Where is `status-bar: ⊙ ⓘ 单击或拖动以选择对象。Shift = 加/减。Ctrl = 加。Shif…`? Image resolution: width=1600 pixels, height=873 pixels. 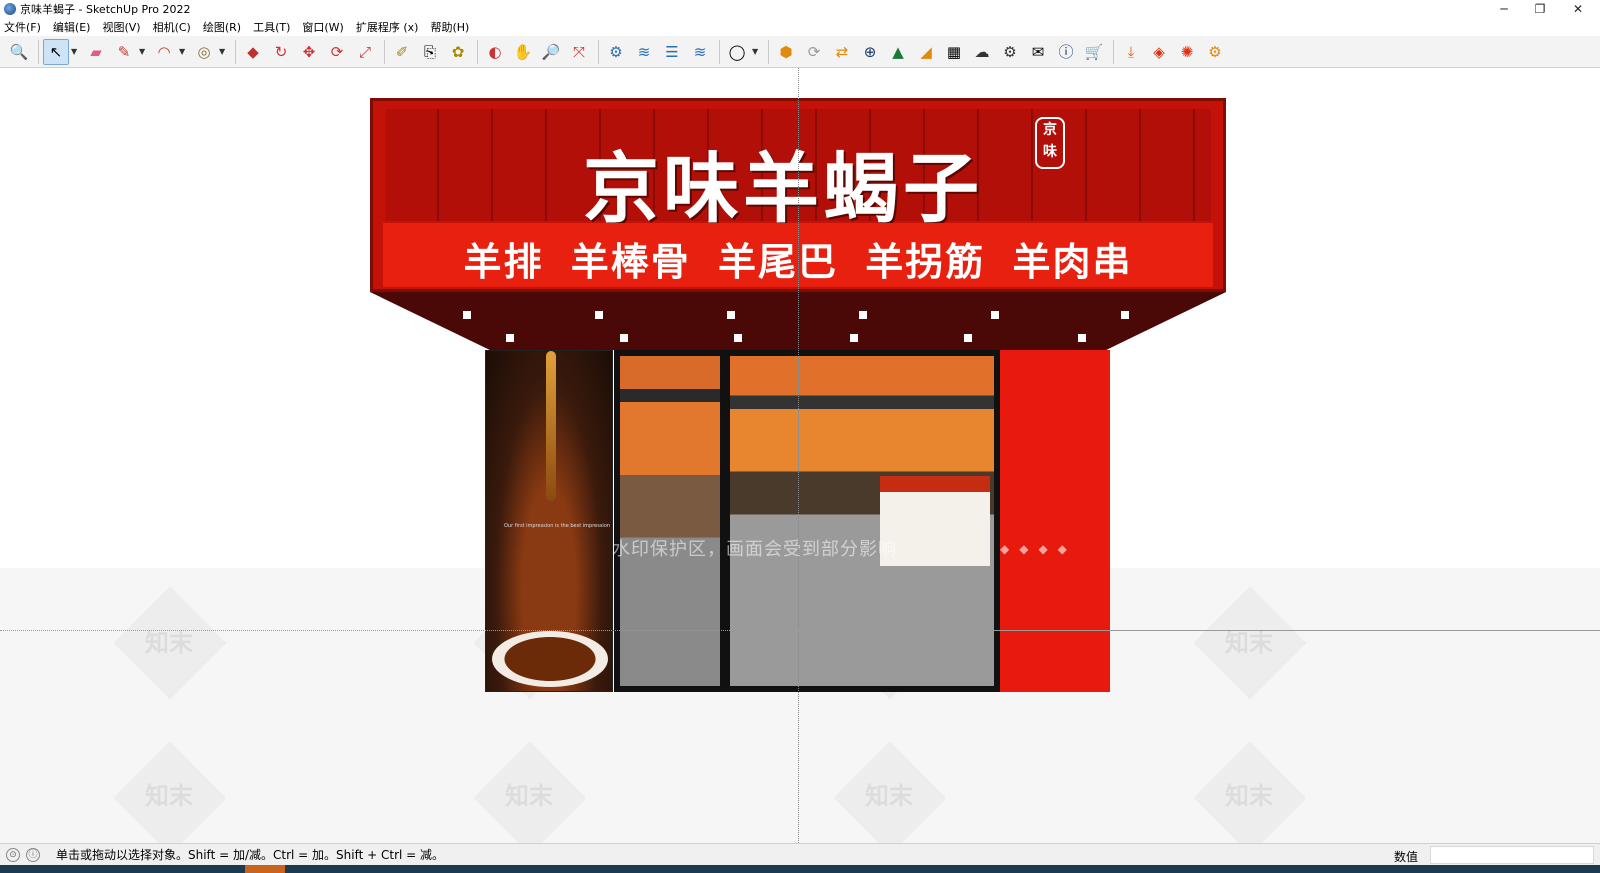 status-bar: ⊙ ⓘ 单击或拖动以选择对象。Shift = 加/减。Ctrl = 加。Shif… is located at coordinates (800, 854).